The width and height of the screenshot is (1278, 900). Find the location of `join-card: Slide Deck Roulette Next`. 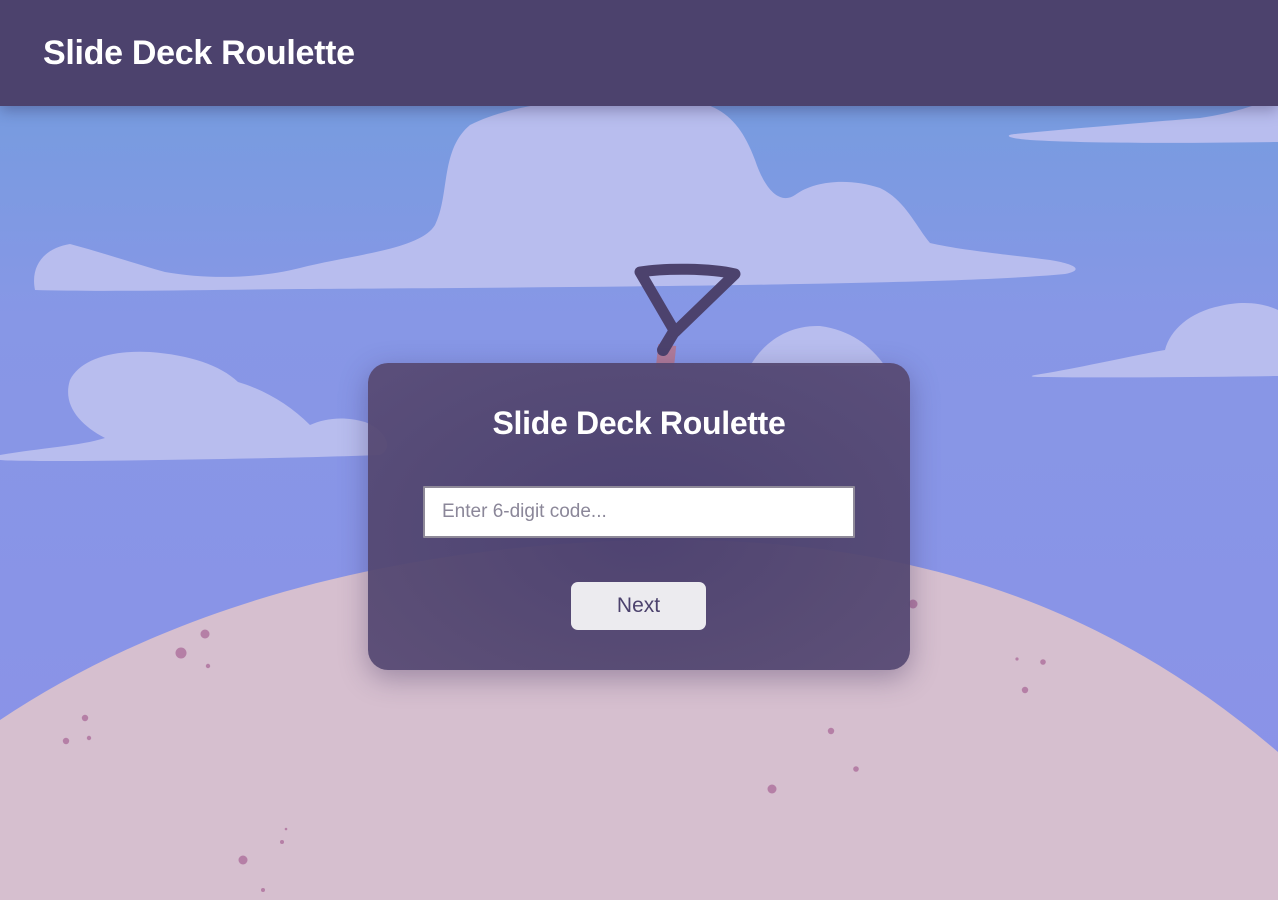

join-card: Slide Deck Roulette Next is located at coordinates (639, 516).